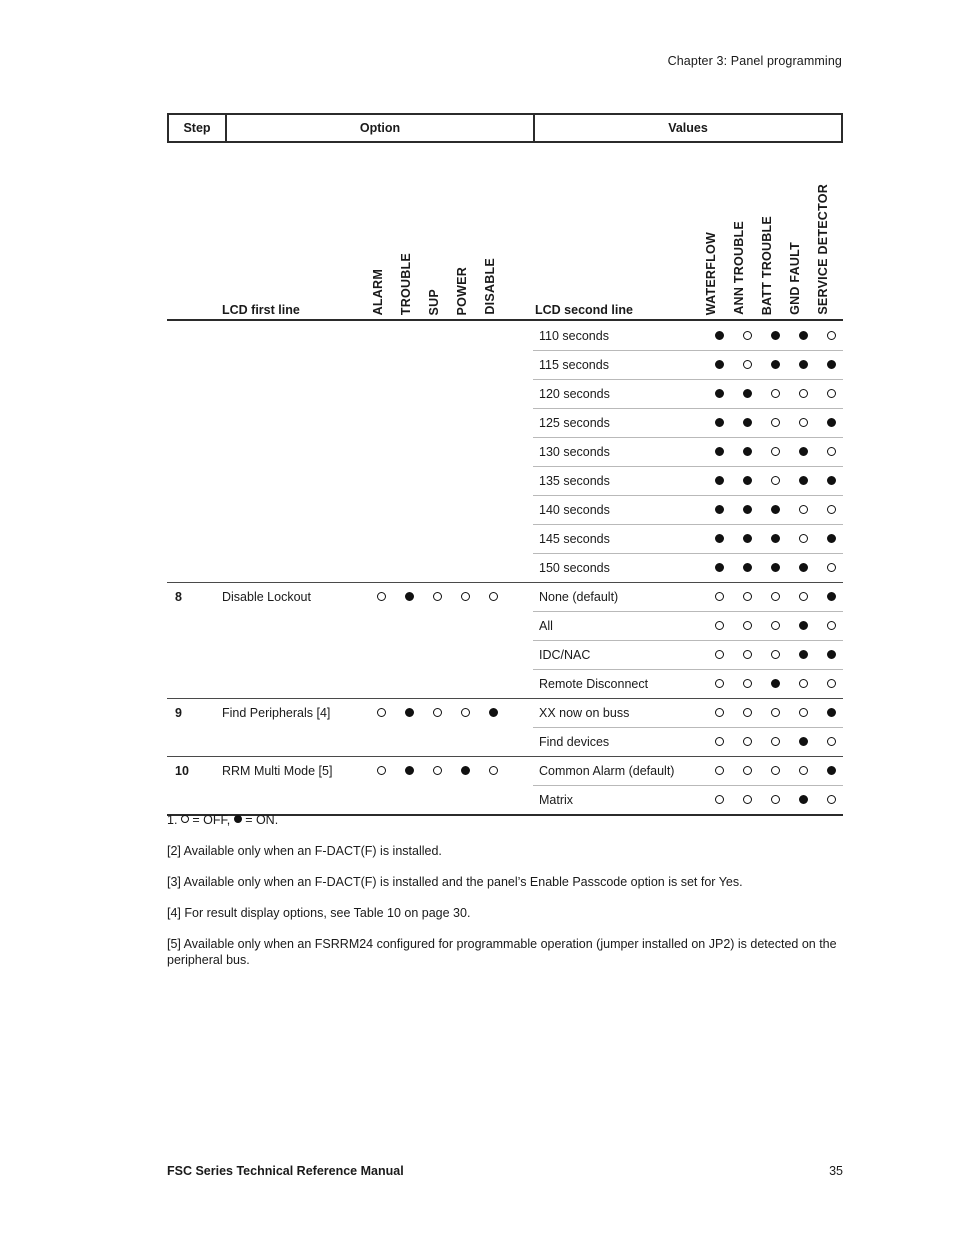 The image size is (954, 1235). What do you see at coordinates (739, 268) in the screenshot?
I see `flag-label-ann-trouble: ANN TROUBLE` at bounding box center [739, 268].